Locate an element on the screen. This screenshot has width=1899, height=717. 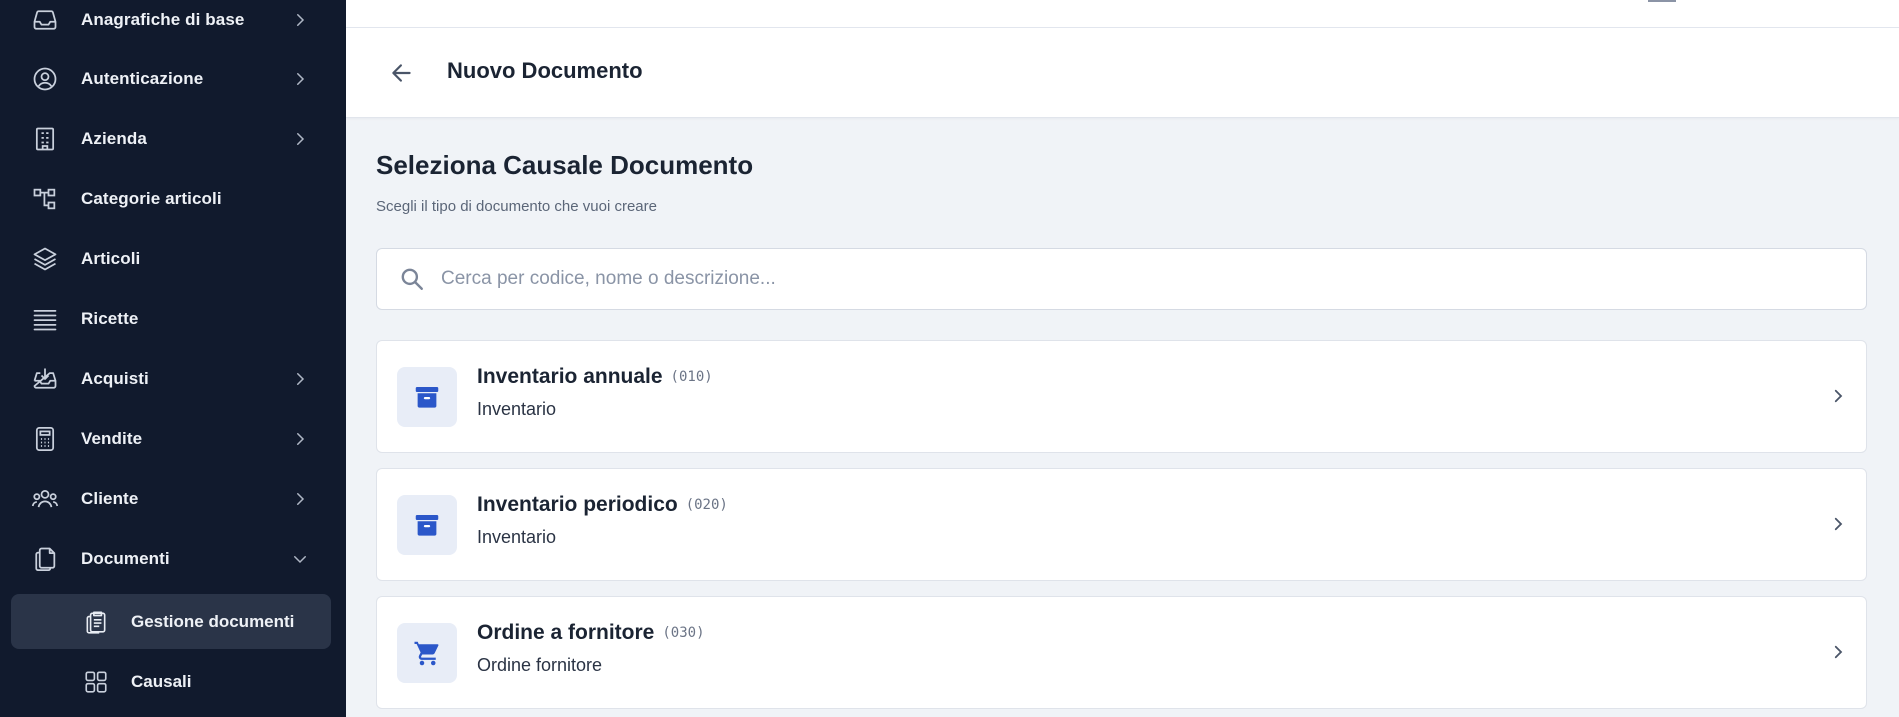
clipboard-list-icon is located at coordinates (96, 622).